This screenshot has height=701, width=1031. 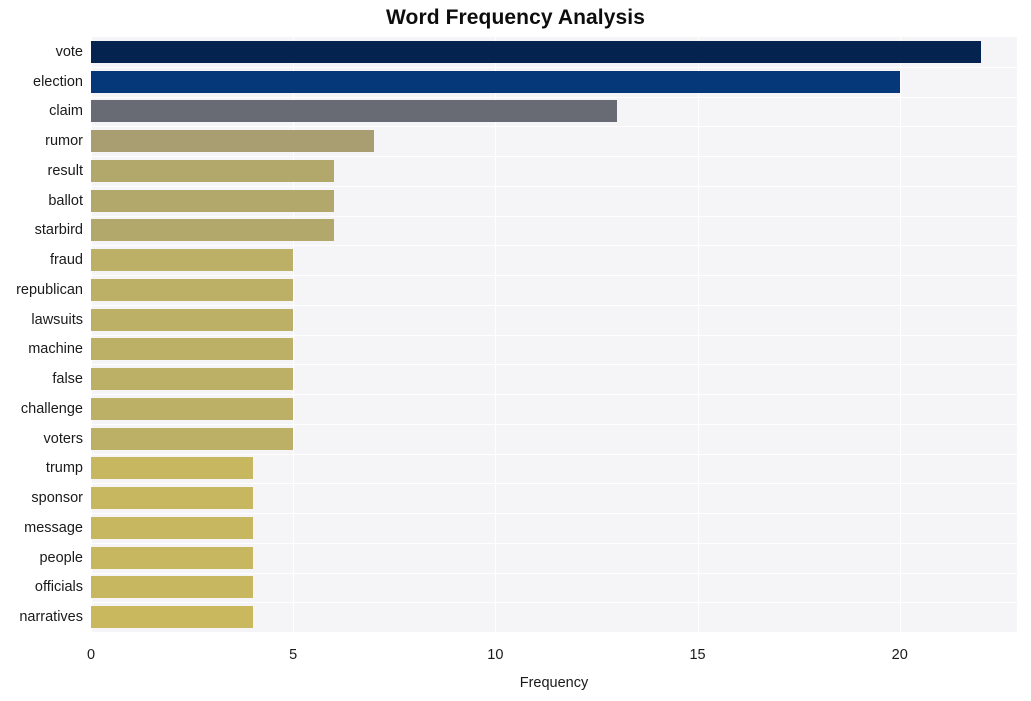 What do you see at coordinates (66, 260) in the screenshot?
I see `y-tick-label: fraud` at bounding box center [66, 260].